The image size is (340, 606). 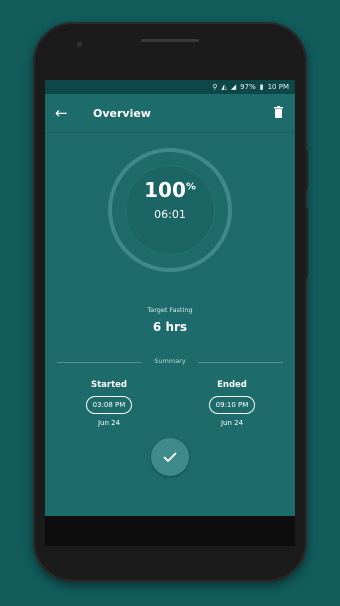 I want to click on arrow-left-icon: ←, so click(x=64, y=113).